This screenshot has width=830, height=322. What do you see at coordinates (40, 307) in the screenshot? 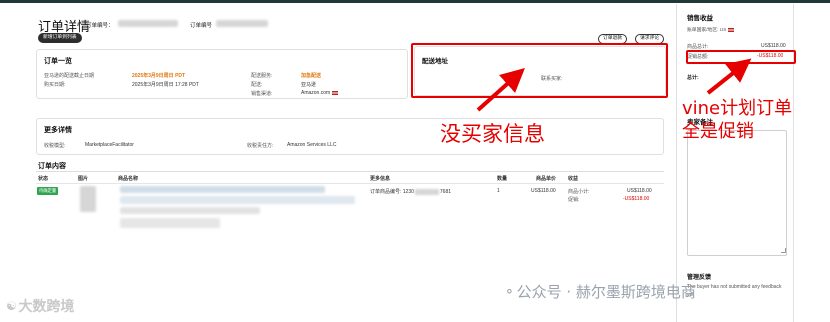
I see `watermark-left: ☯ 大数跨境` at bounding box center [40, 307].